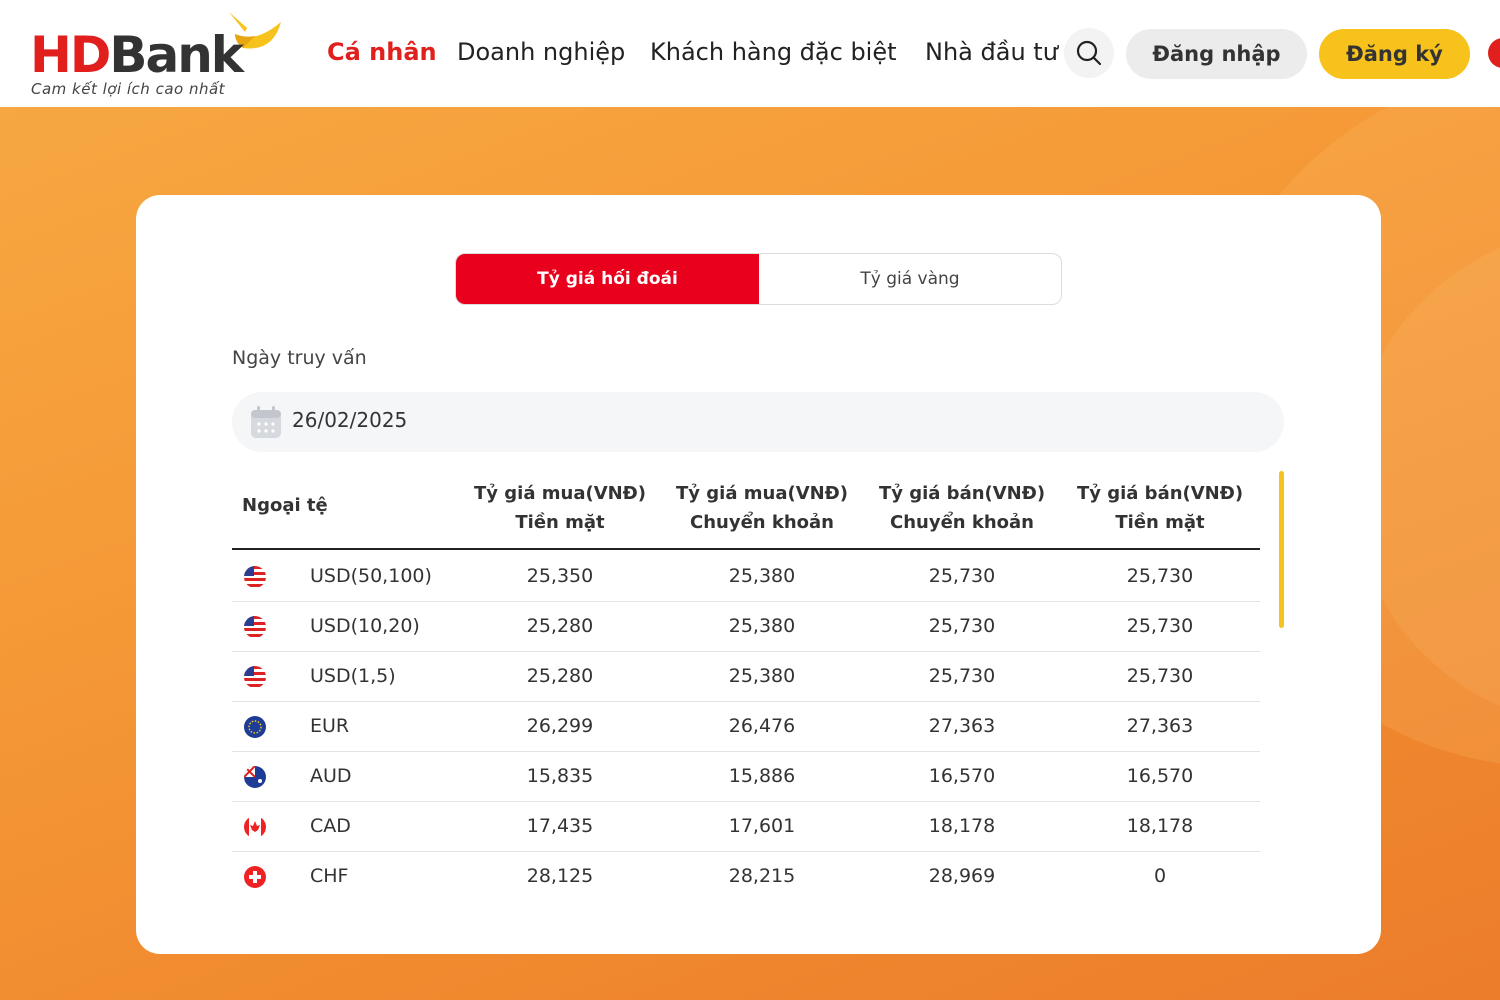 The image size is (1500, 1000). I want to click on table-row: CAD 17,435 17,601 18,178 18,178, so click(746, 827).